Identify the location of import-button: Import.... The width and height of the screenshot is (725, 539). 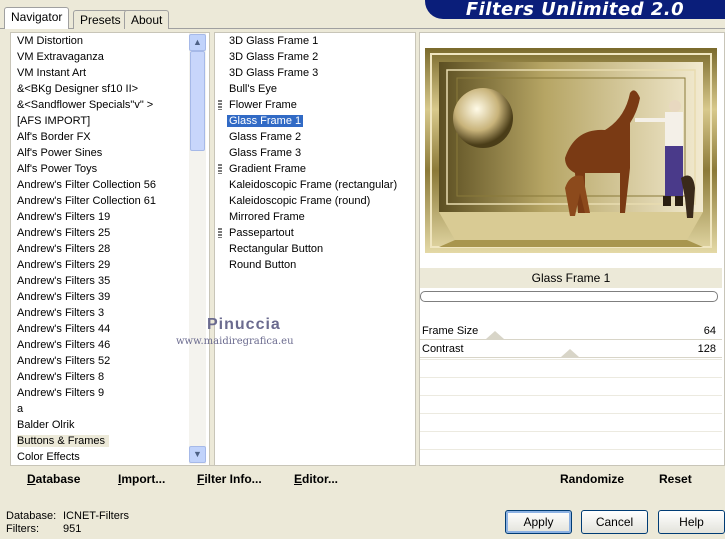
(141, 479).